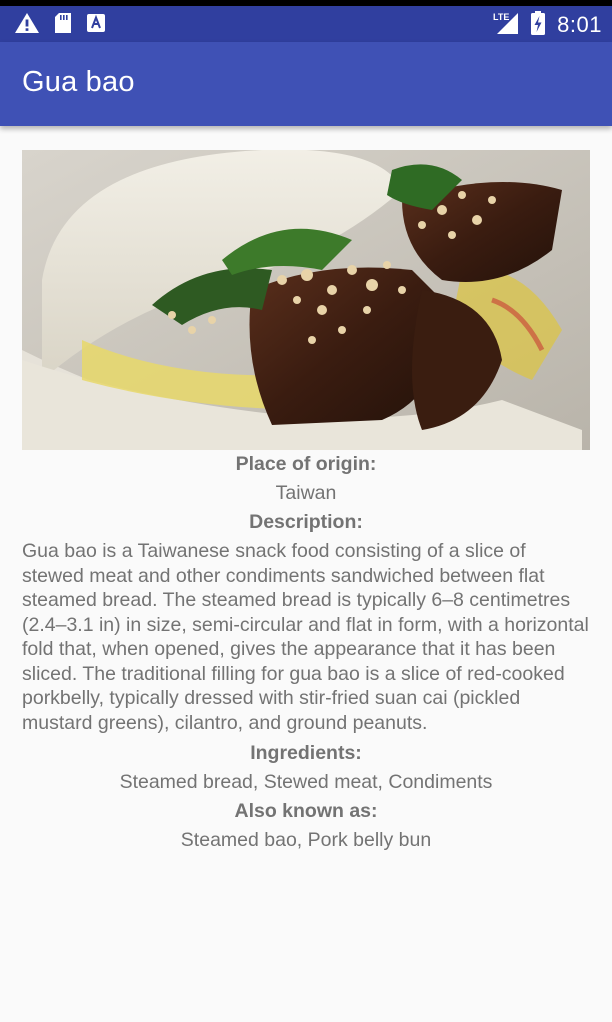 This screenshot has height=1022, width=612. I want to click on notification-icons, so click(60, 25).